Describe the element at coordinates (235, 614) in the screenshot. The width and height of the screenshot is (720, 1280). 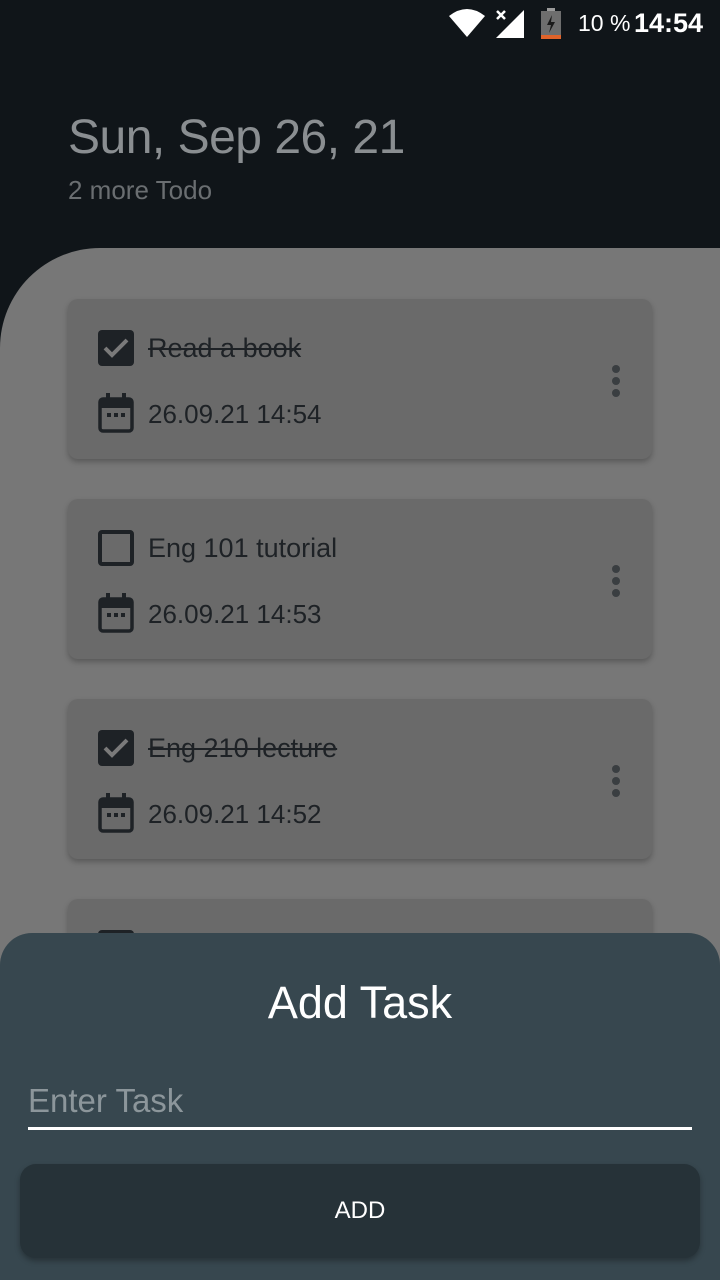
I see `task-datetime: 26.09.21 14:53` at that location.